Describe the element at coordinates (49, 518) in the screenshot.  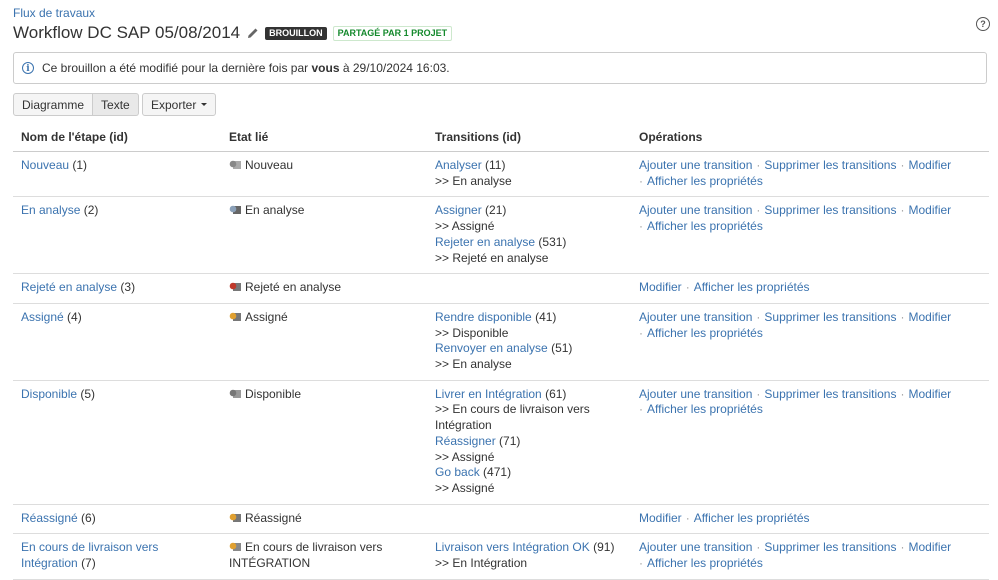
I see `step-link: Réassigné` at that location.